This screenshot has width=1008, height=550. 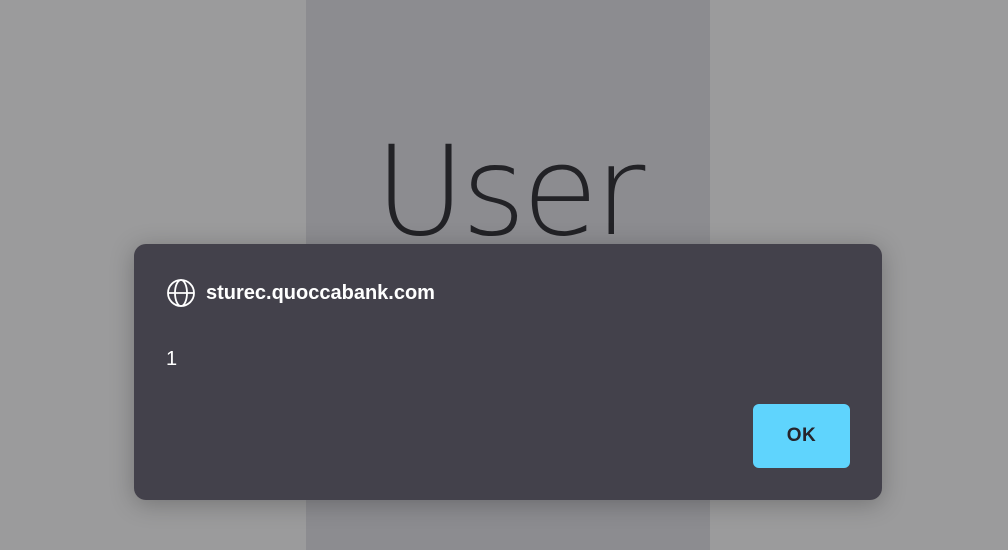 I want to click on ok-button: OK, so click(x=801, y=436).